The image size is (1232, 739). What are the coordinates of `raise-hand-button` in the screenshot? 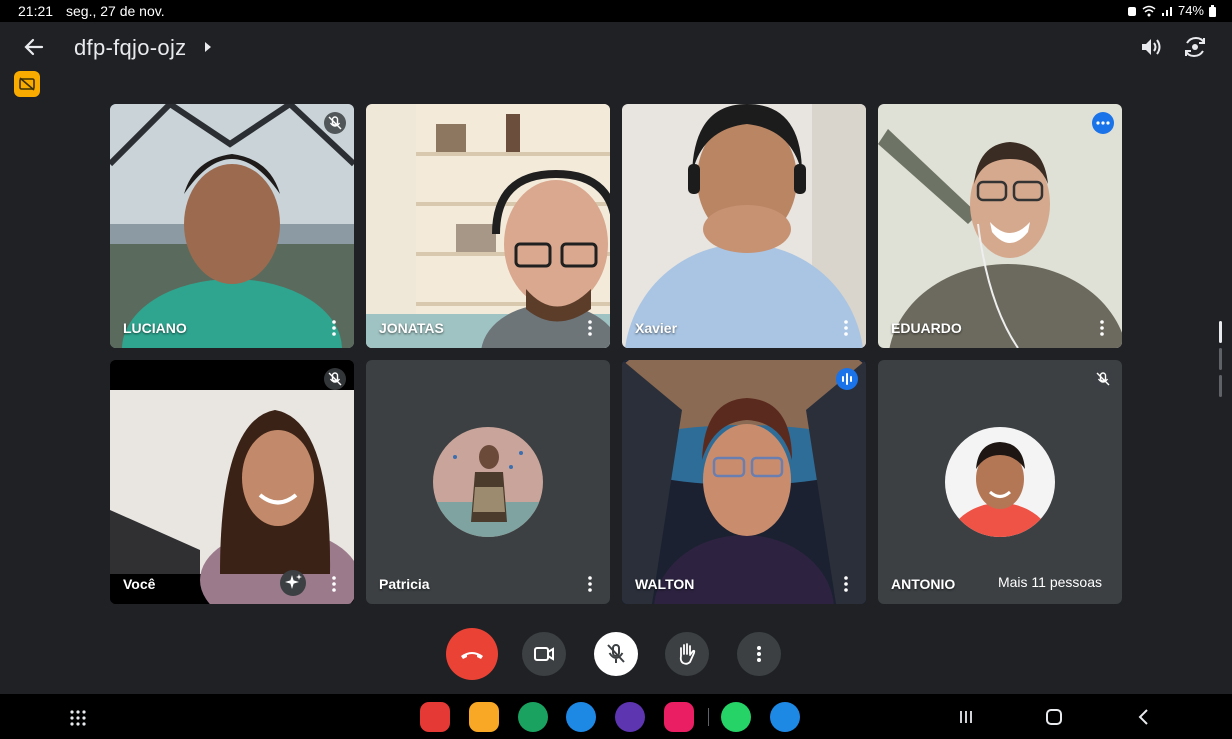 It's located at (687, 654).